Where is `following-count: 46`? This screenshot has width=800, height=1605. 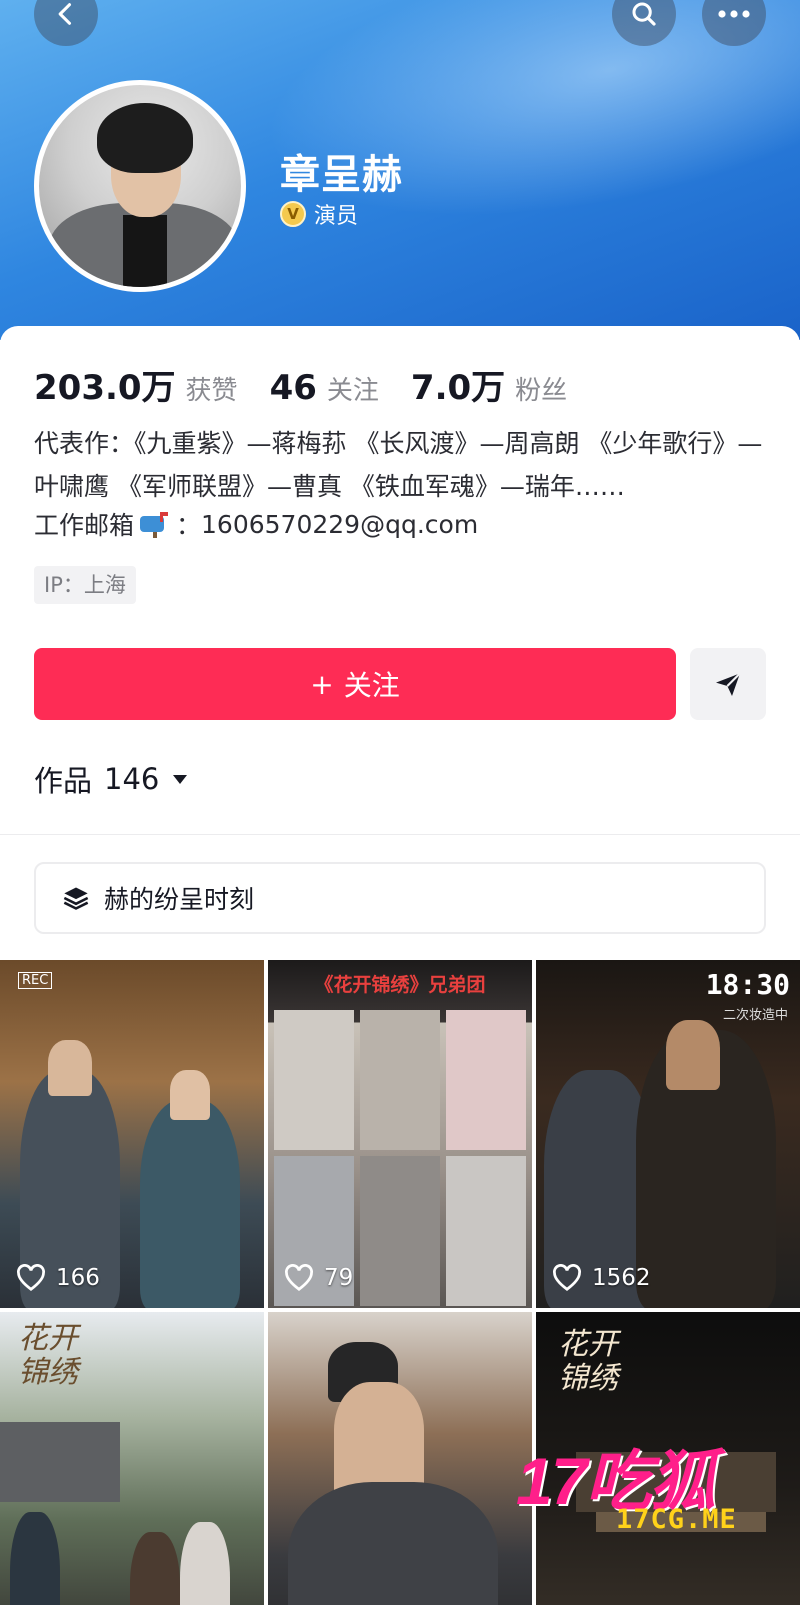 following-count: 46 is located at coordinates (293, 388).